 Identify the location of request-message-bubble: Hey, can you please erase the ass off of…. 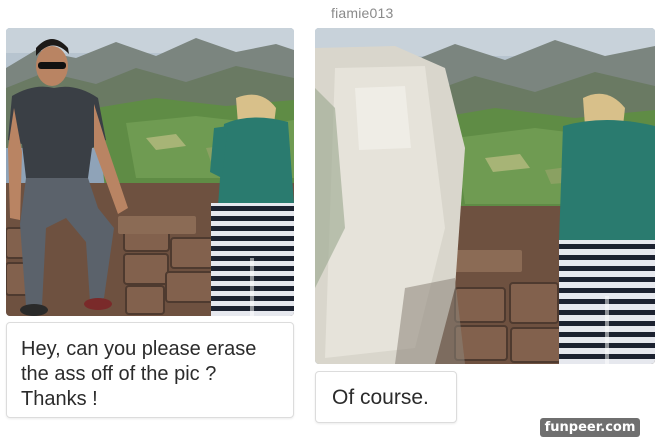
(150, 370).